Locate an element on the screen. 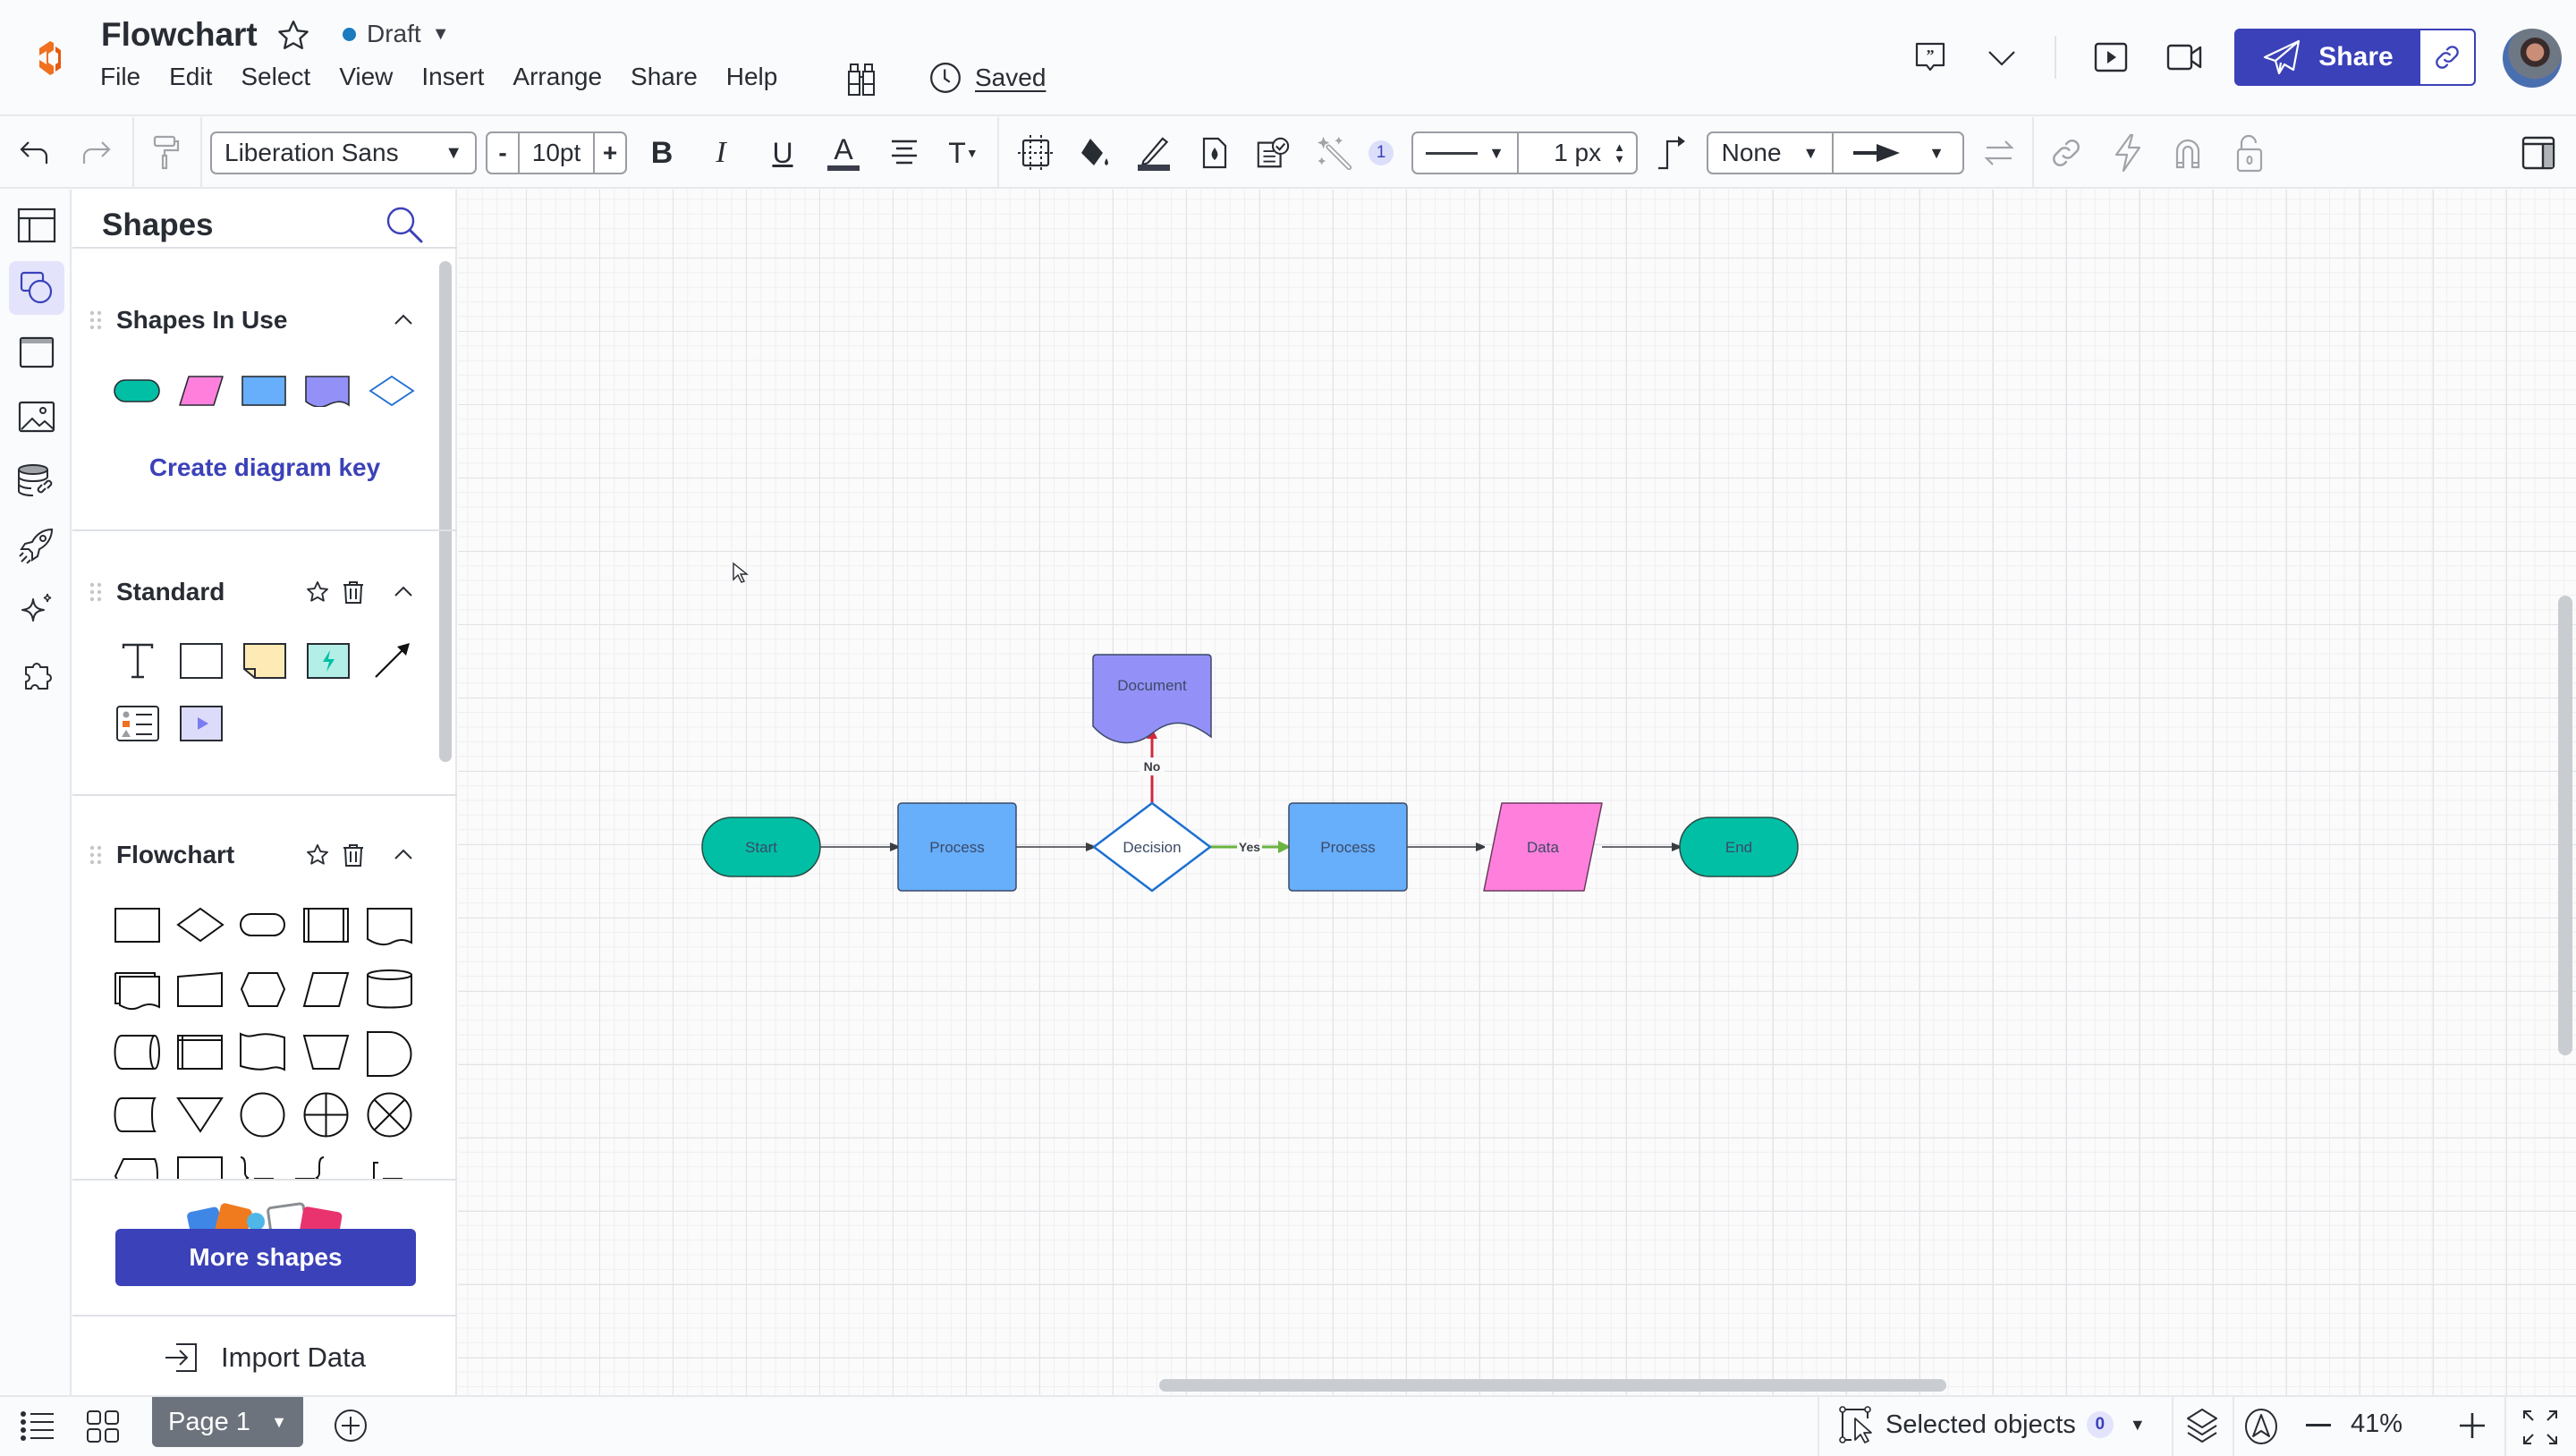  avatar is located at coordinates (2532, 58).